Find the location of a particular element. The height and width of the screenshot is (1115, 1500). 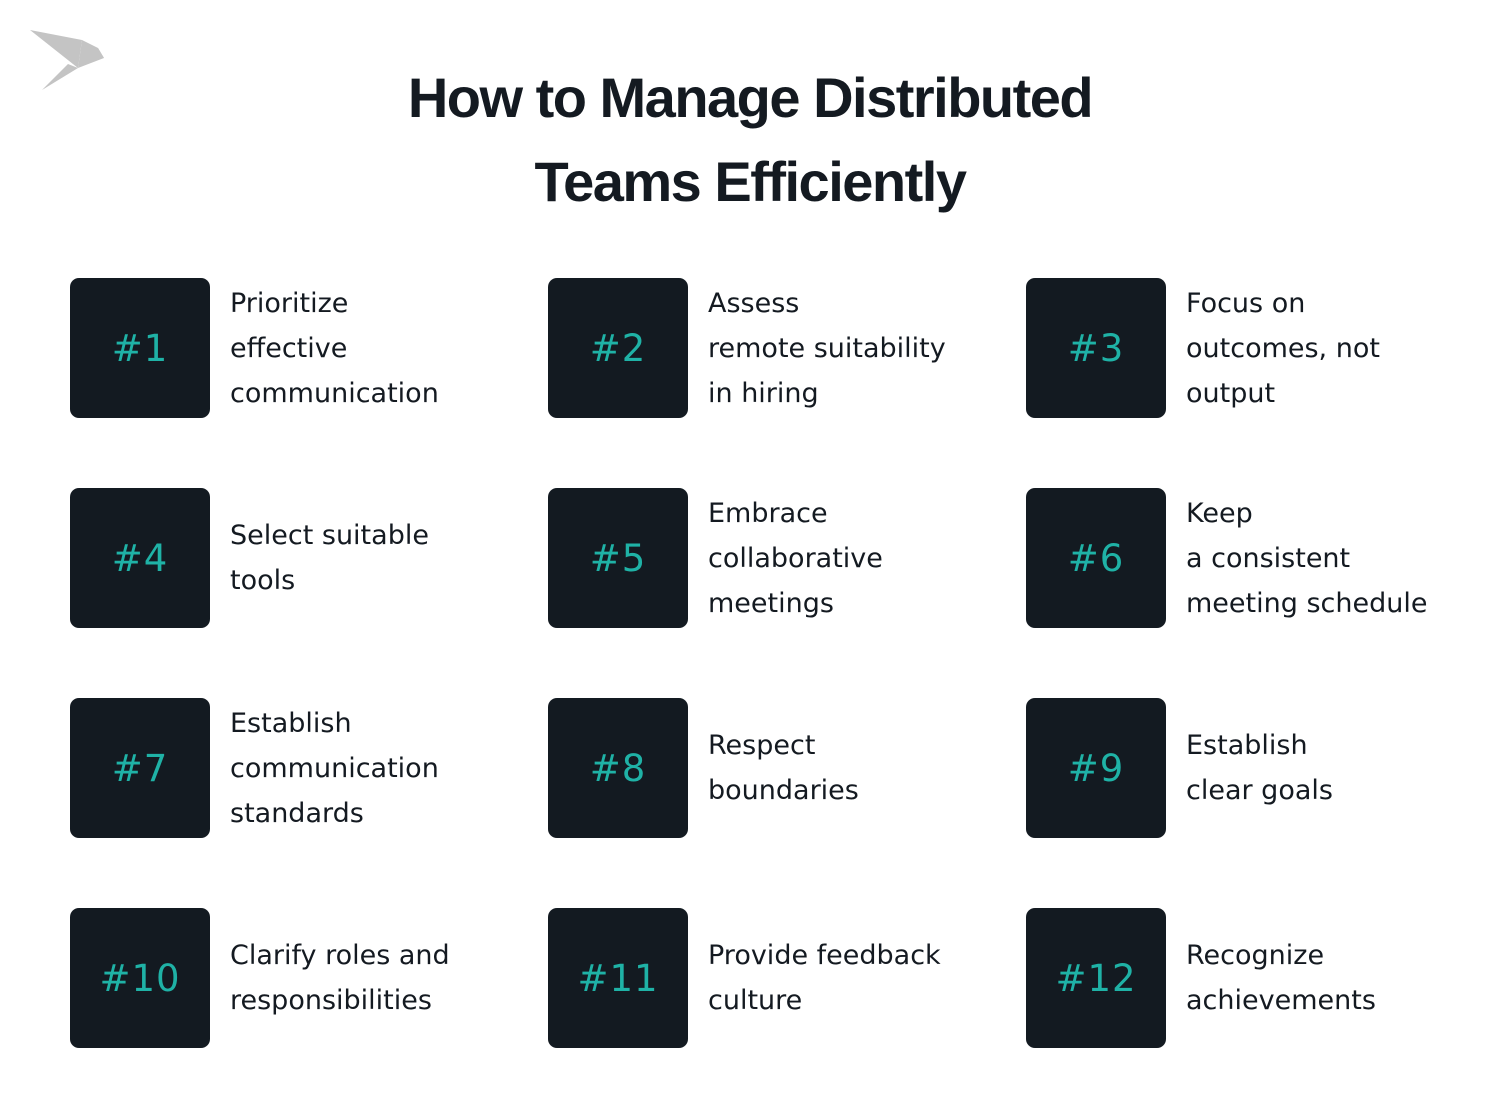

tip-item-4: #4 Select suitable tools is located at coordinates (295, 558).